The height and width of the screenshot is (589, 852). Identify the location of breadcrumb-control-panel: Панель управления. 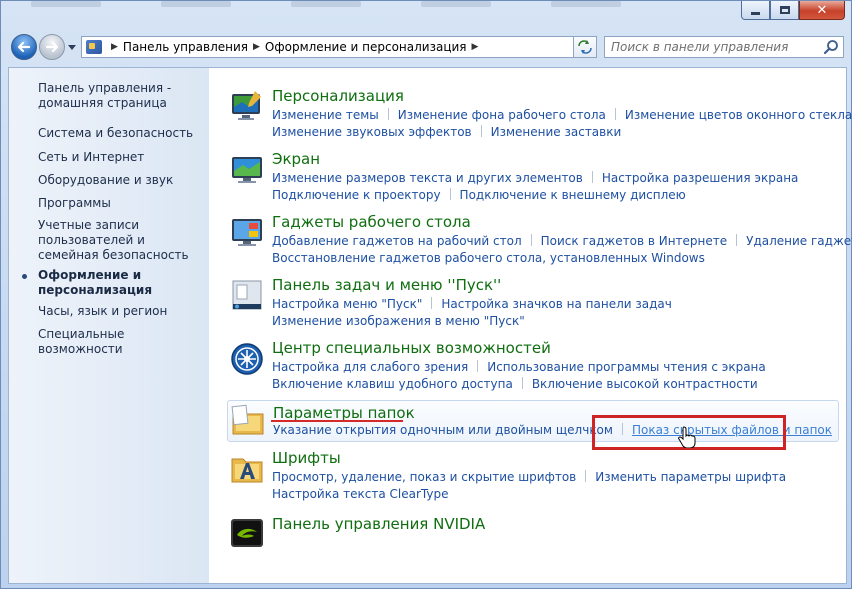
(185, 47).